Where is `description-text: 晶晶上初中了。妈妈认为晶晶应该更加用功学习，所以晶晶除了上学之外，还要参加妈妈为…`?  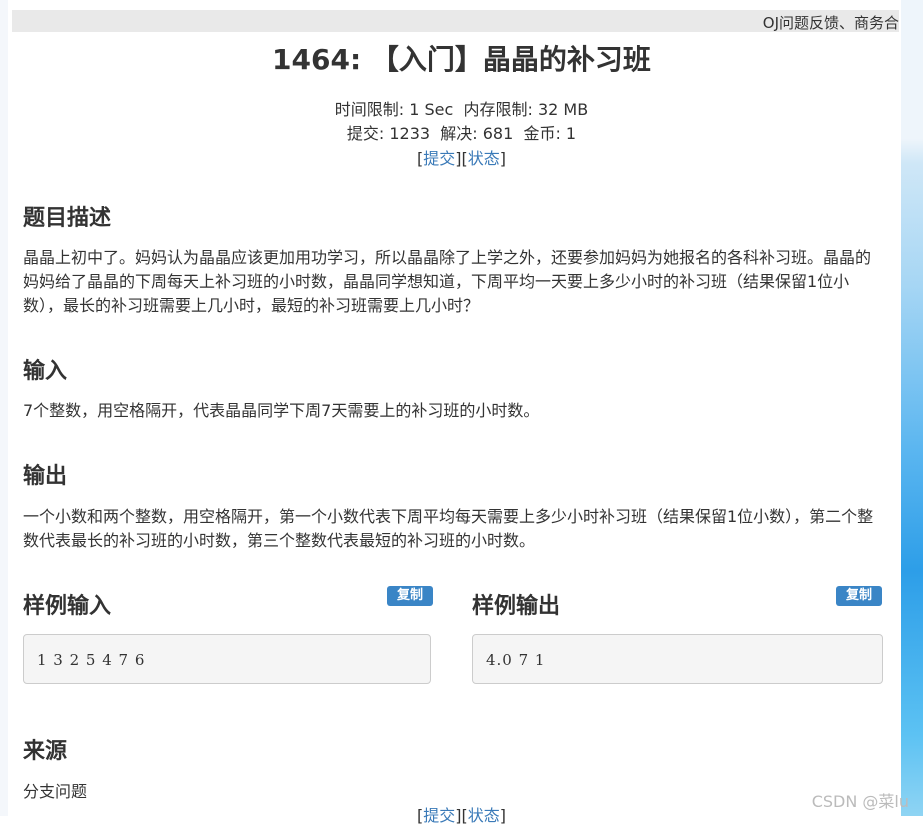
description-text: 晶晶上初中了。妈妈认为晶晶应该更加用功学习，所以晶晶除了上学之外，还要参加妈妈为… is located at coordinates (447, 281).